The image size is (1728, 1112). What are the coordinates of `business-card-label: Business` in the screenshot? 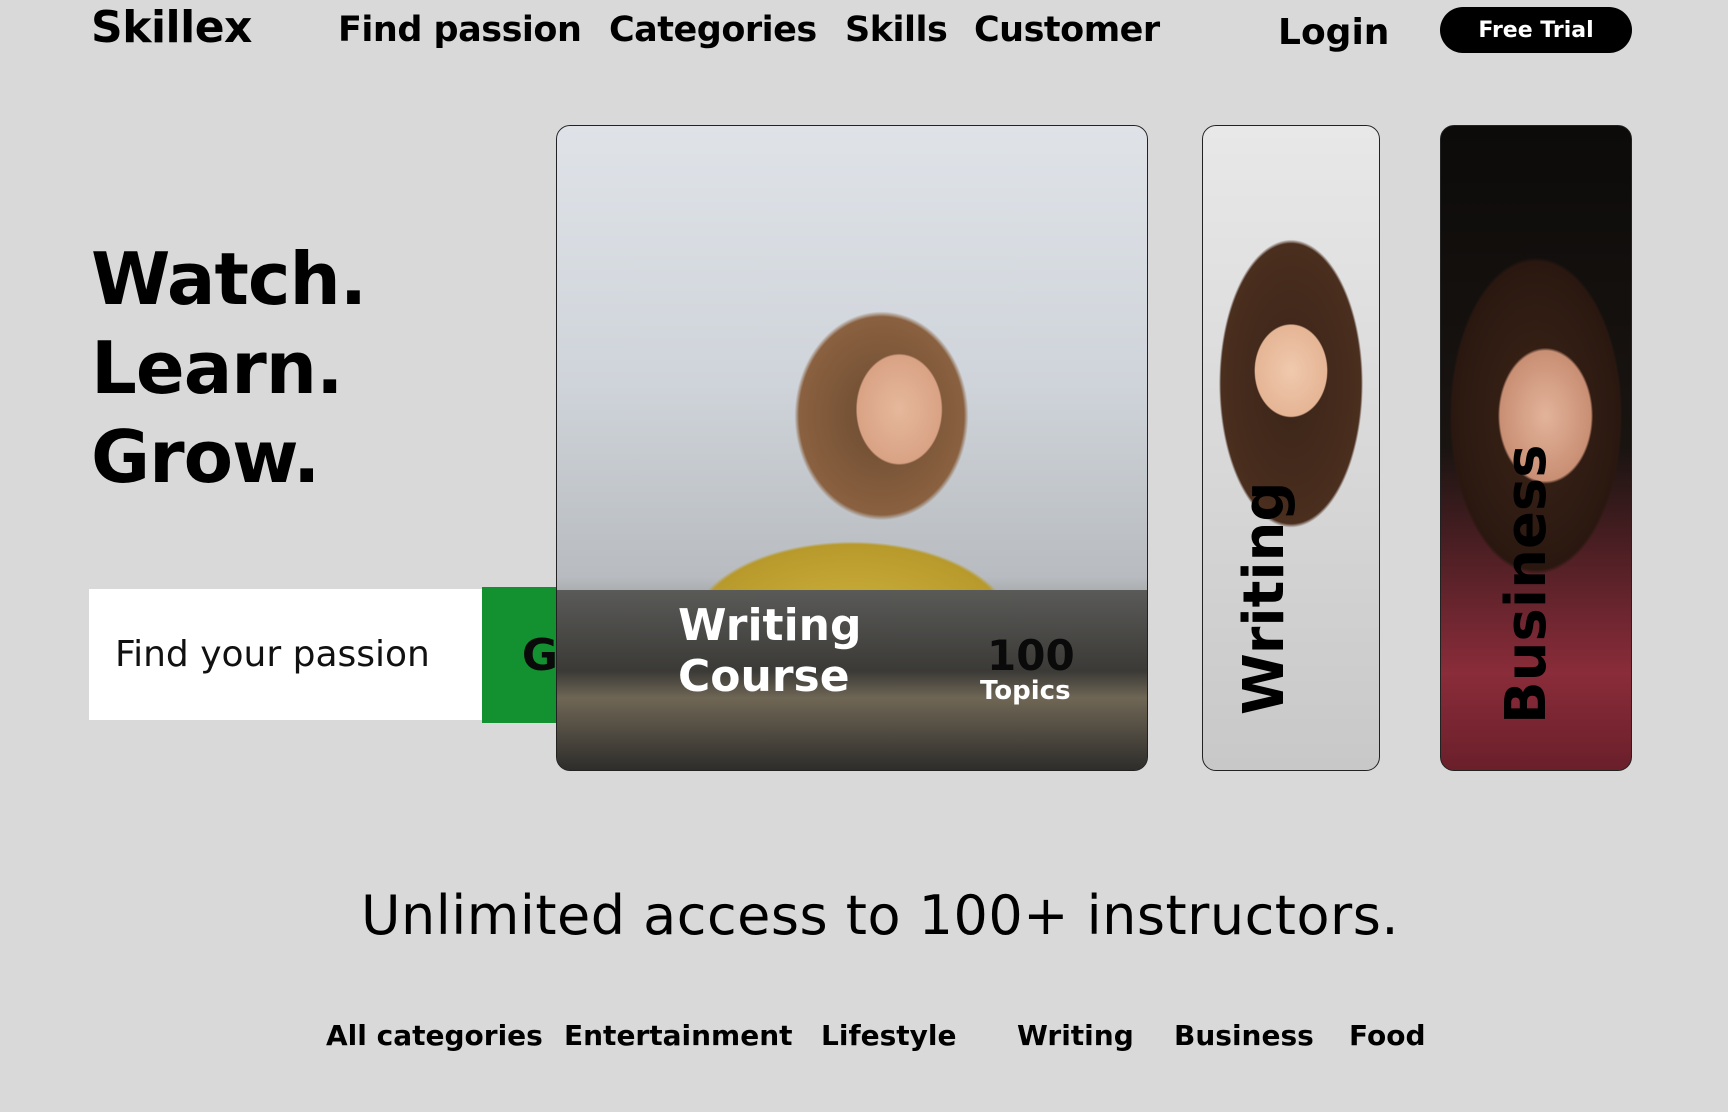 It's located at (1526, 584).